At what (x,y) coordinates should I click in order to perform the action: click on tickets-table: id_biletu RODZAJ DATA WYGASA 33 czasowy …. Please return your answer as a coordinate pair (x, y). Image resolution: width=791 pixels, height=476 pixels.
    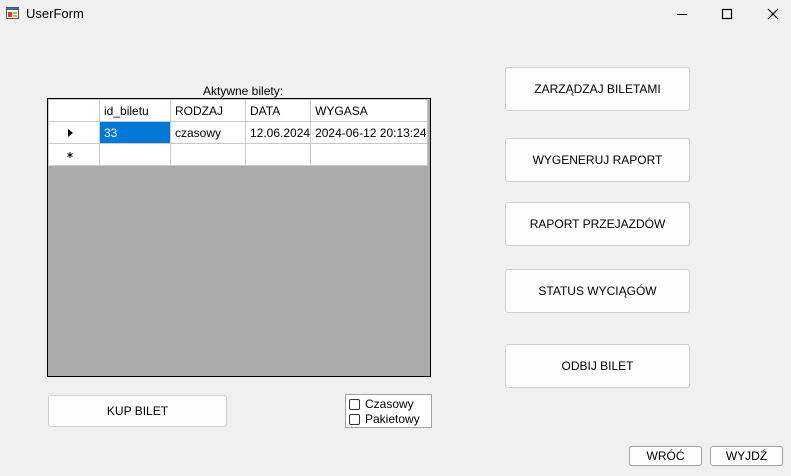
    Looking at the image, I should click on (238, 132).